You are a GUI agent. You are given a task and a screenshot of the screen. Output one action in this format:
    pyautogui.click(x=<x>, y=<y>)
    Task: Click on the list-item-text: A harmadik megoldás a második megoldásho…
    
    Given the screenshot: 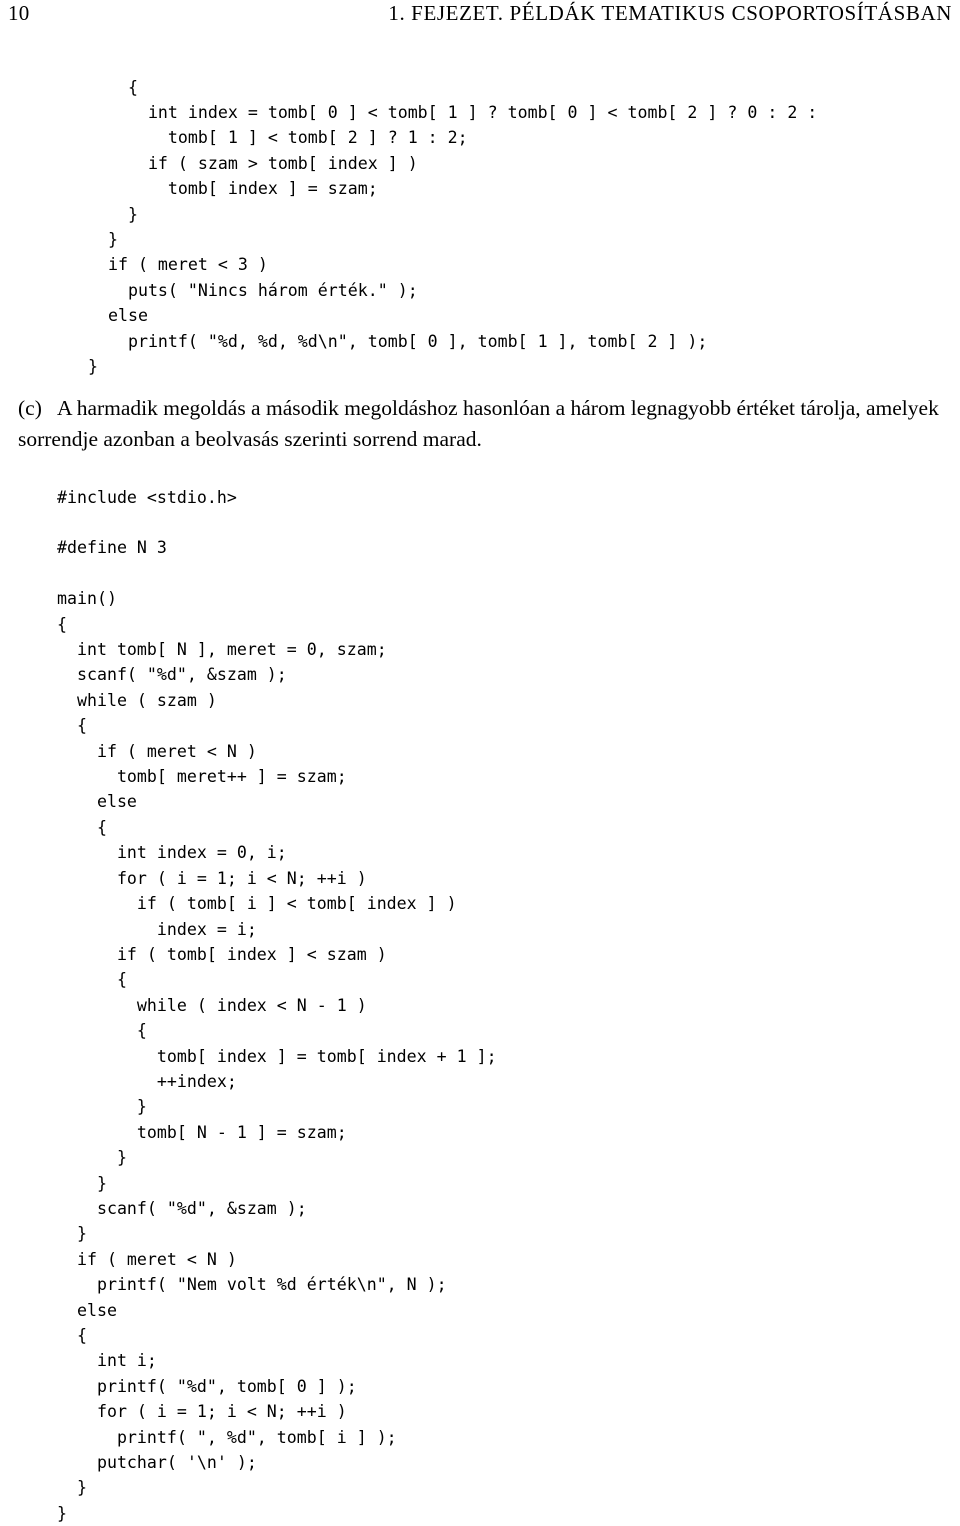 What is the action you would take?
    pyautogui.click(x=478, y=423)
    